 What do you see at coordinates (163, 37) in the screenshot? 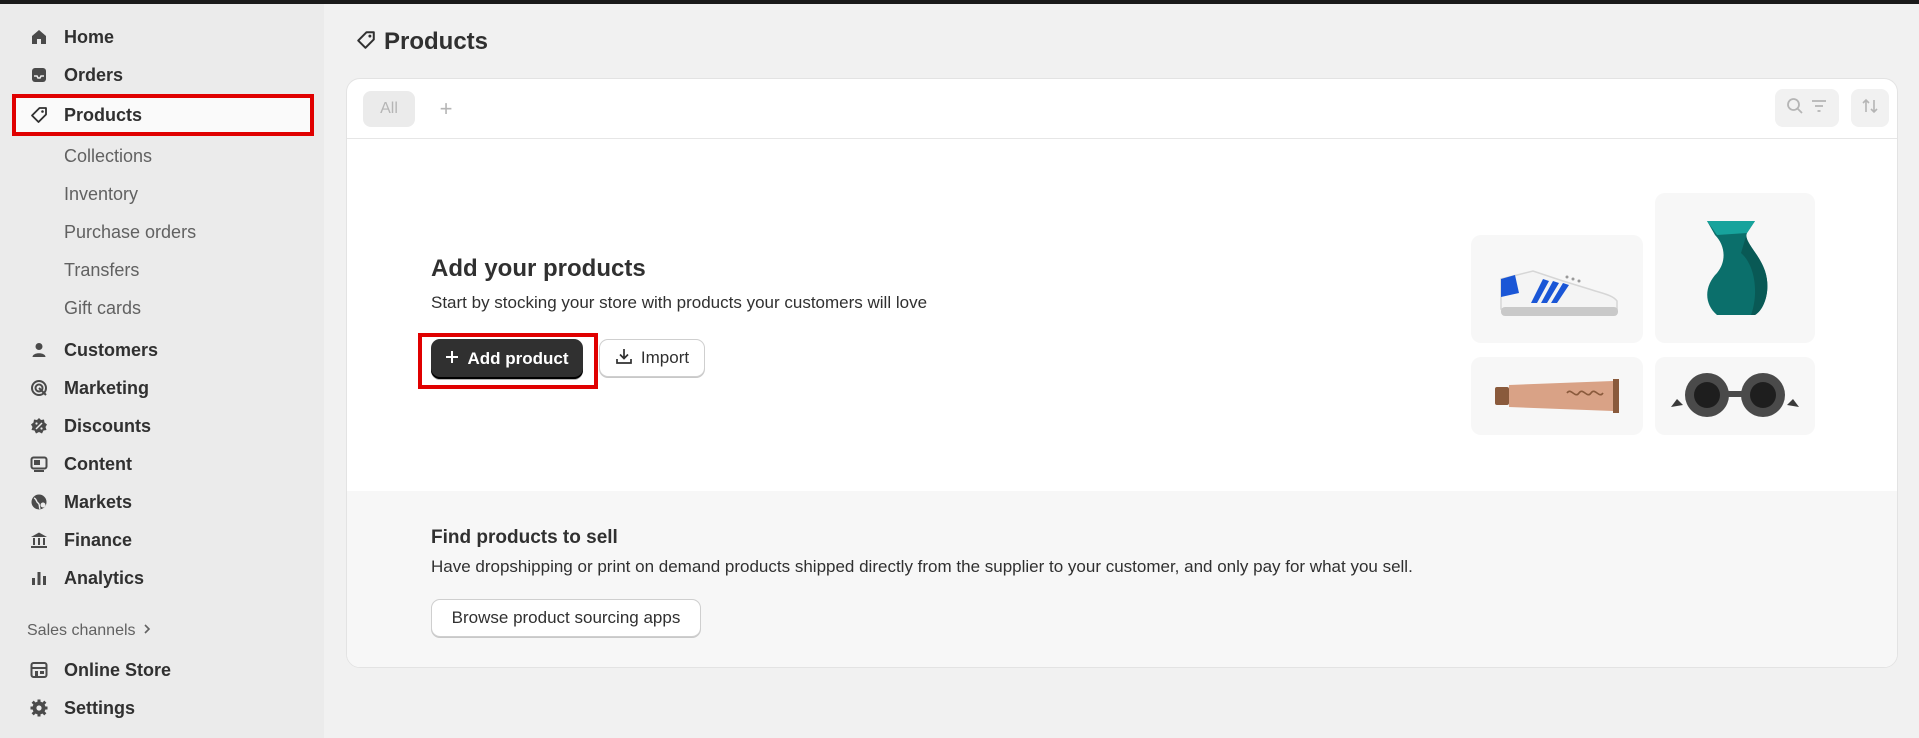
I see `sidebar-item-home: Home` at bounding box center [163, 37].